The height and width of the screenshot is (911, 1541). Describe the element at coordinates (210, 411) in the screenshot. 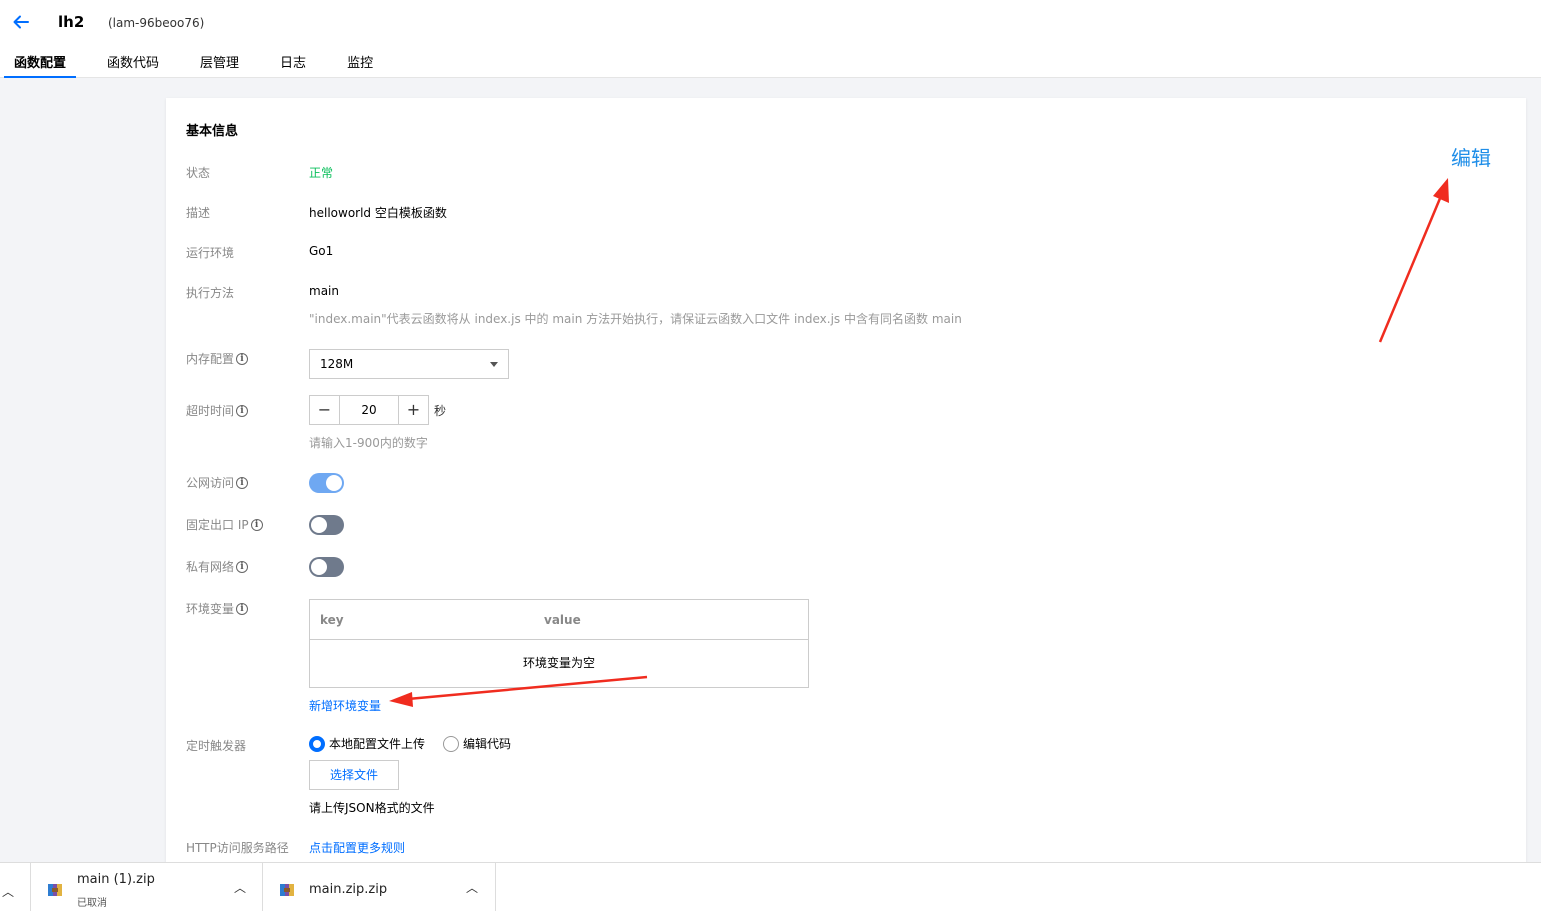

I see `timeout-label: 超时时间` at that location.